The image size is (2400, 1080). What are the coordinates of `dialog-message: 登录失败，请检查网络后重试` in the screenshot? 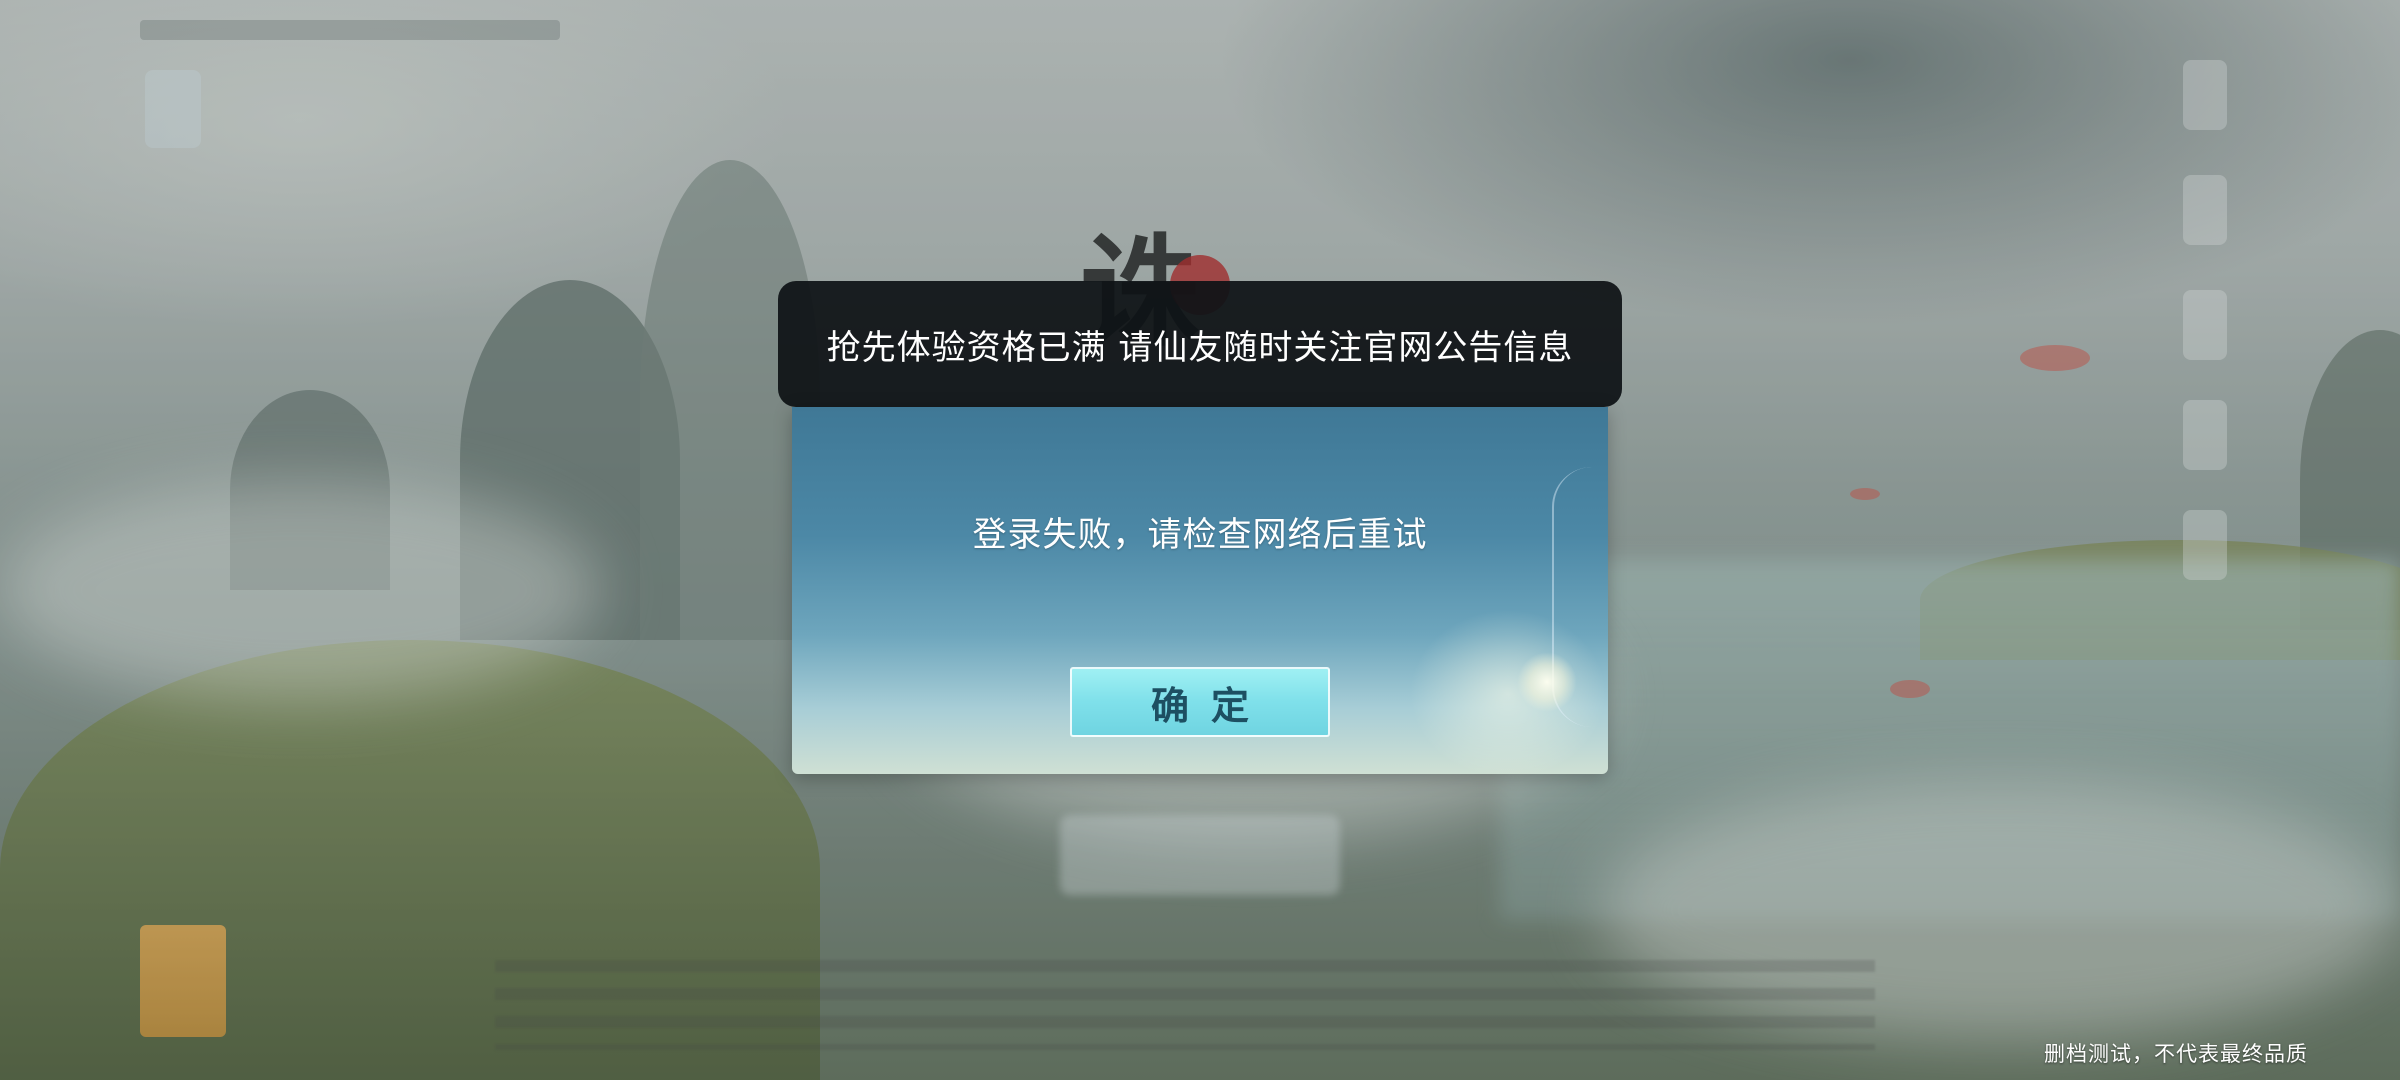 It's located at (1200, 535).